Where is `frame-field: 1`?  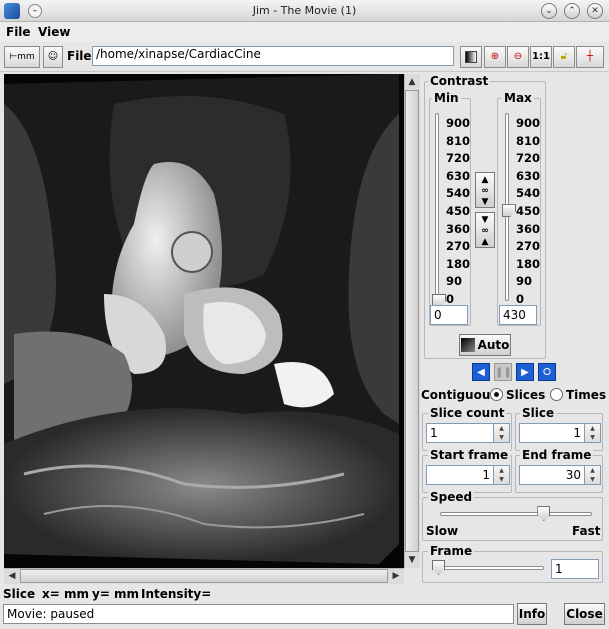 frame-field: 1 is located at coordinates (575, 569).